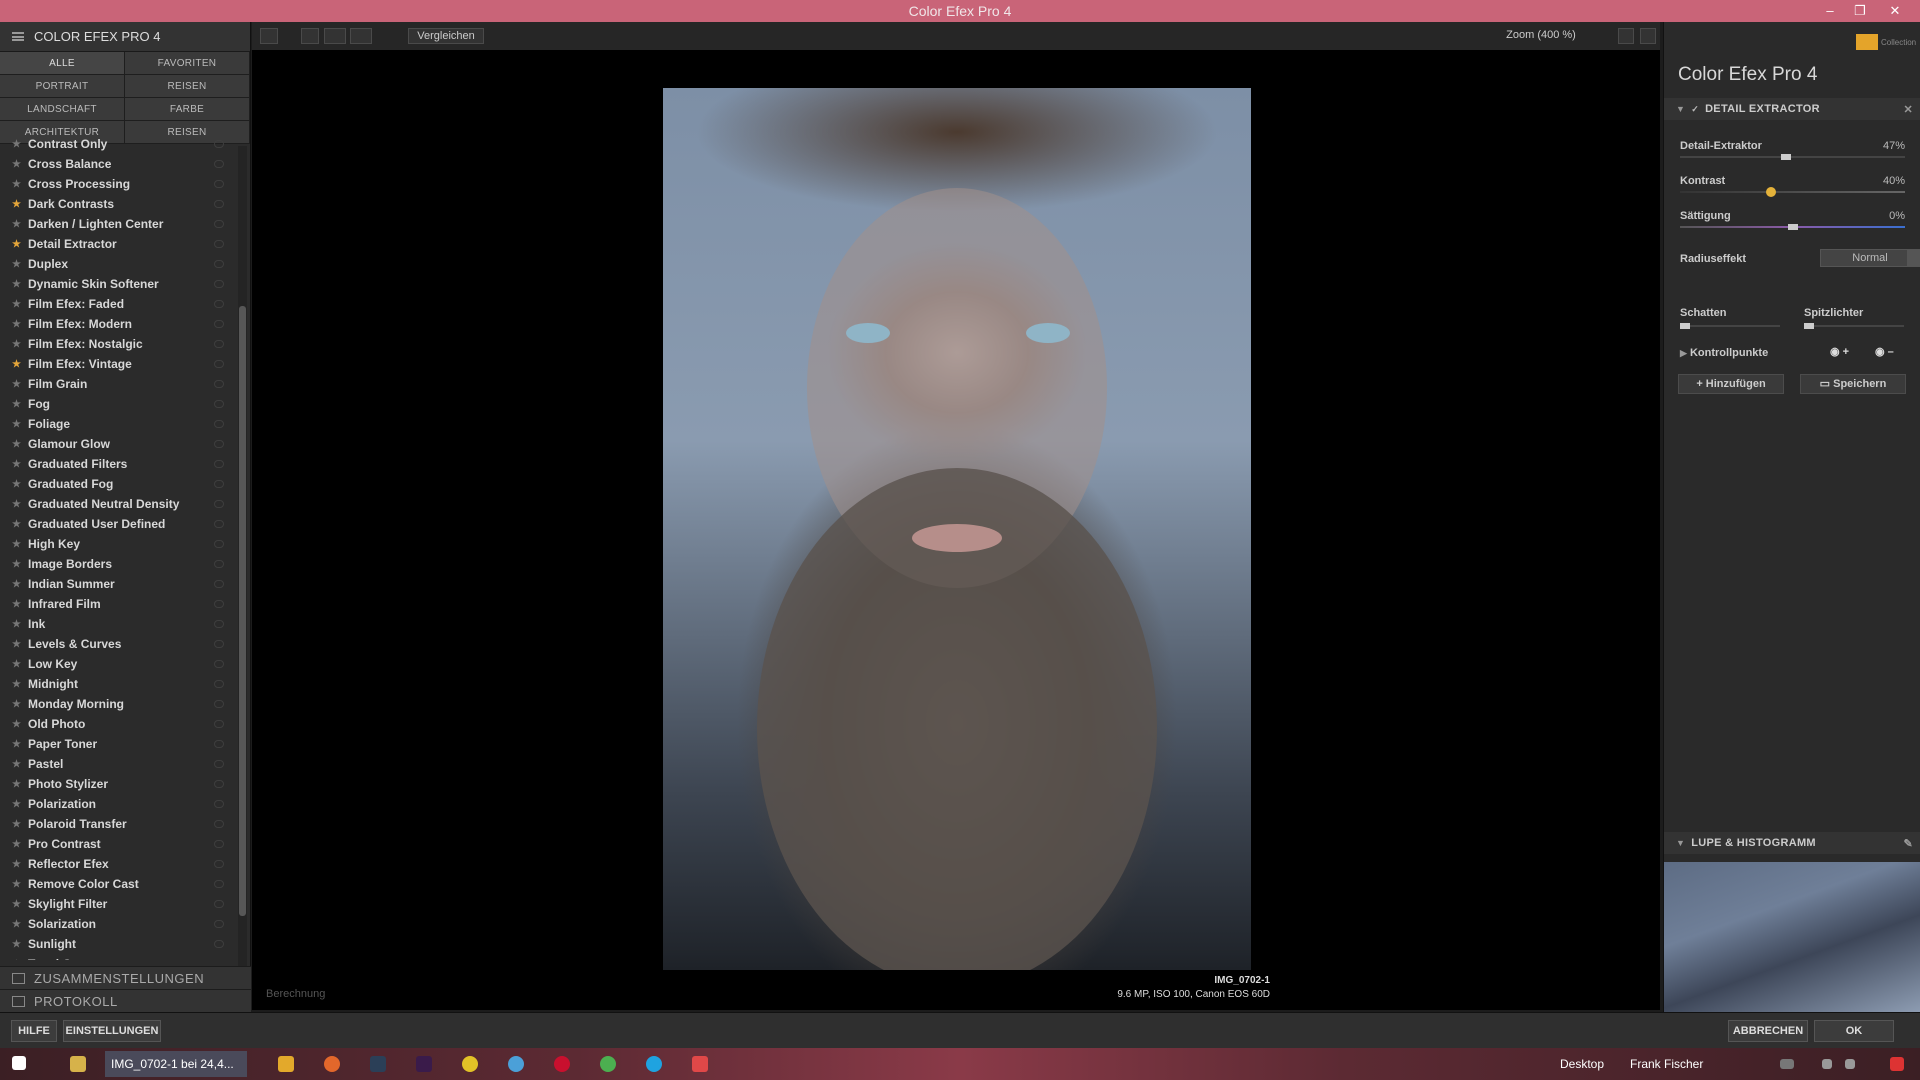 The image size is (1920, 1080). Describe the element at coordinates (118, 784) in the screenshot. I see `filter-list-item: ★ Photo Stylizer` at that location.